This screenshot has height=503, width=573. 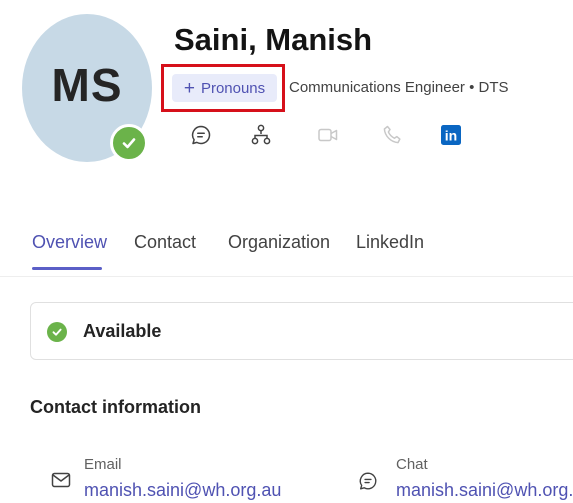 What do you see at coordinates (412, 464) in the screenshot?
I see `chat-label: Chat` at bounding box center [412, 464].